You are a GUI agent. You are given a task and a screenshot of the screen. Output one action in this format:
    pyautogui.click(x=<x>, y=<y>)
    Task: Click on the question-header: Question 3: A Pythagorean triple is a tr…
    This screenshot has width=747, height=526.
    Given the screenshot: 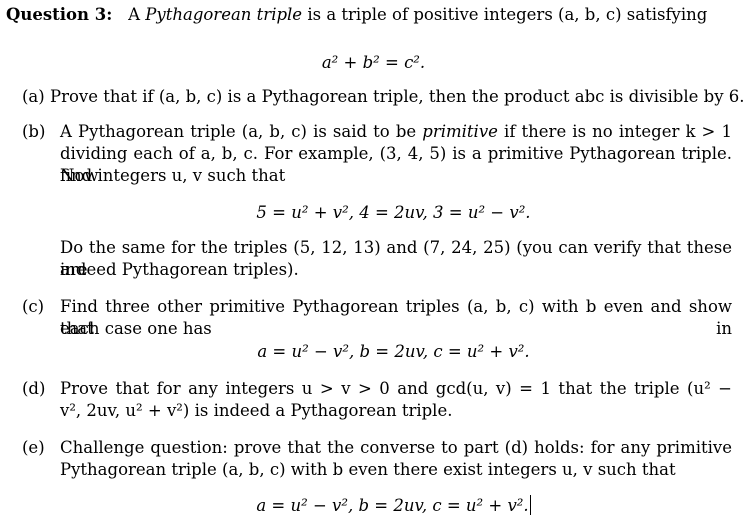 What is the action you would take?
    pyautogui.click(x=356, y=15)
    